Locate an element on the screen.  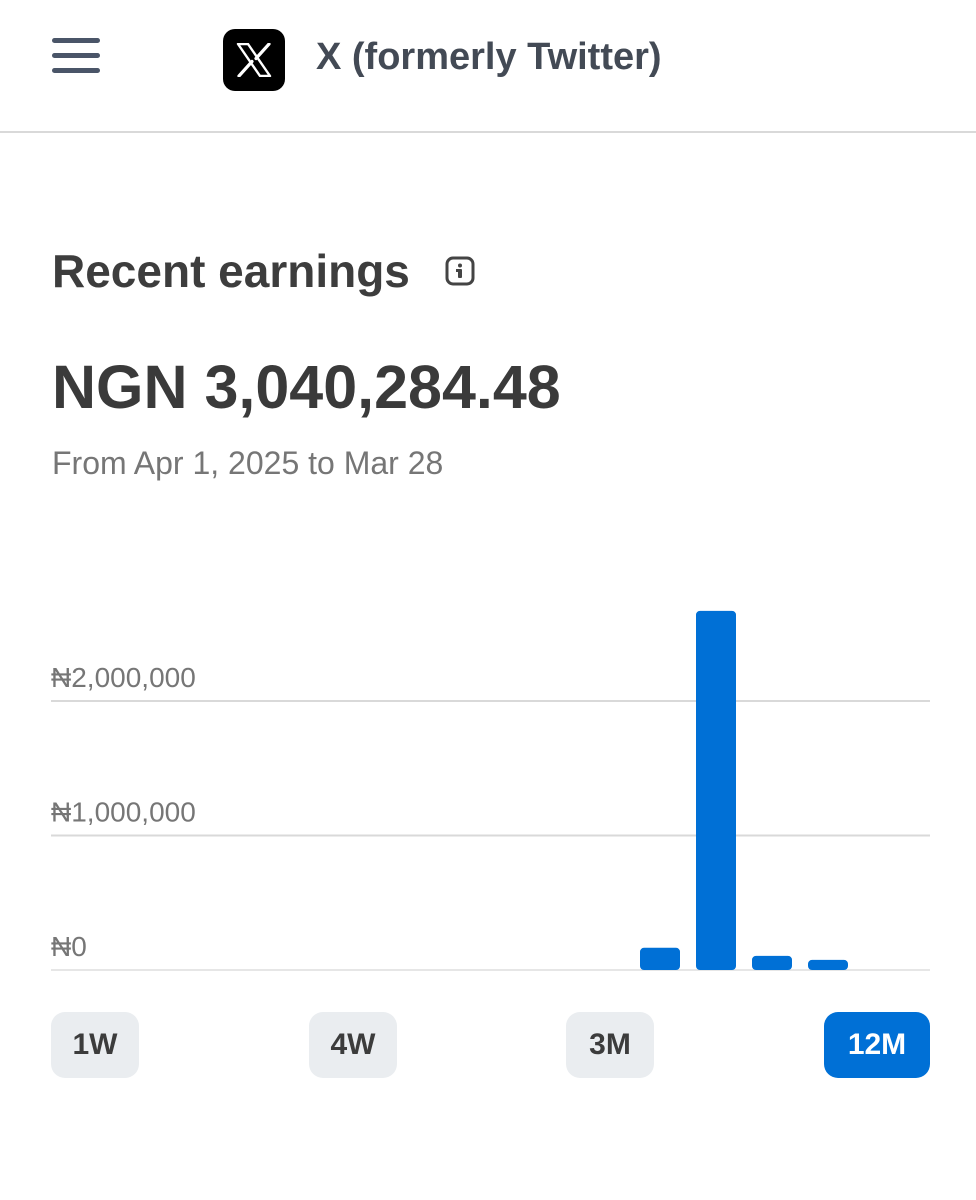
range-button-12m: 12M is located at coordinates (877, 1045).